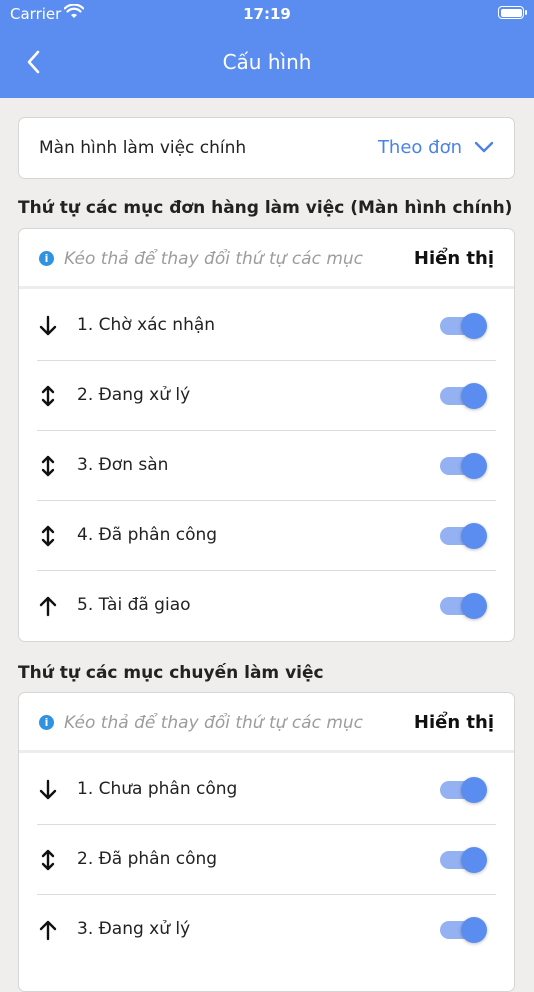 The image size is (534, 992). What do you see at coordinates (266, 930) in the screenshot?
I see `list-item: 3. Đang xử lý` at bounding box center [266, 930].